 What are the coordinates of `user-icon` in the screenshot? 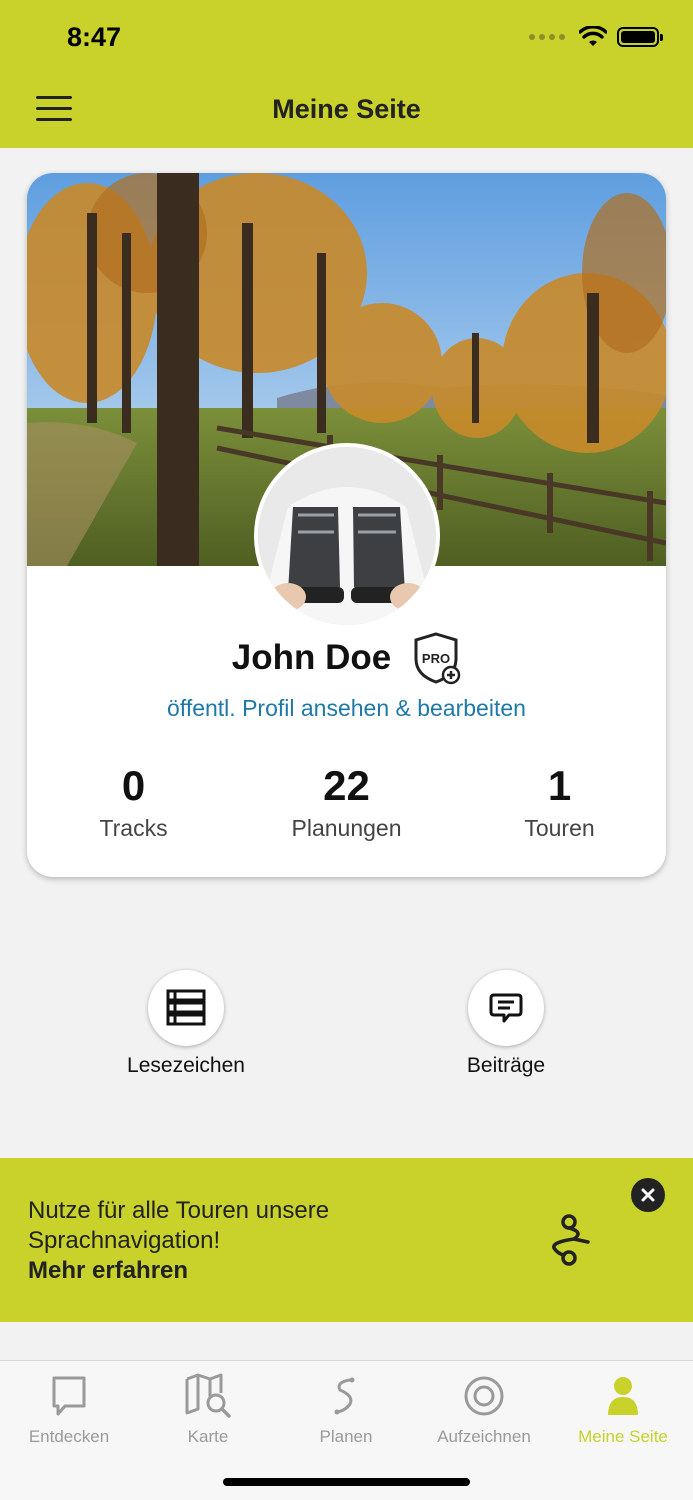 It's located at (623, 1396).